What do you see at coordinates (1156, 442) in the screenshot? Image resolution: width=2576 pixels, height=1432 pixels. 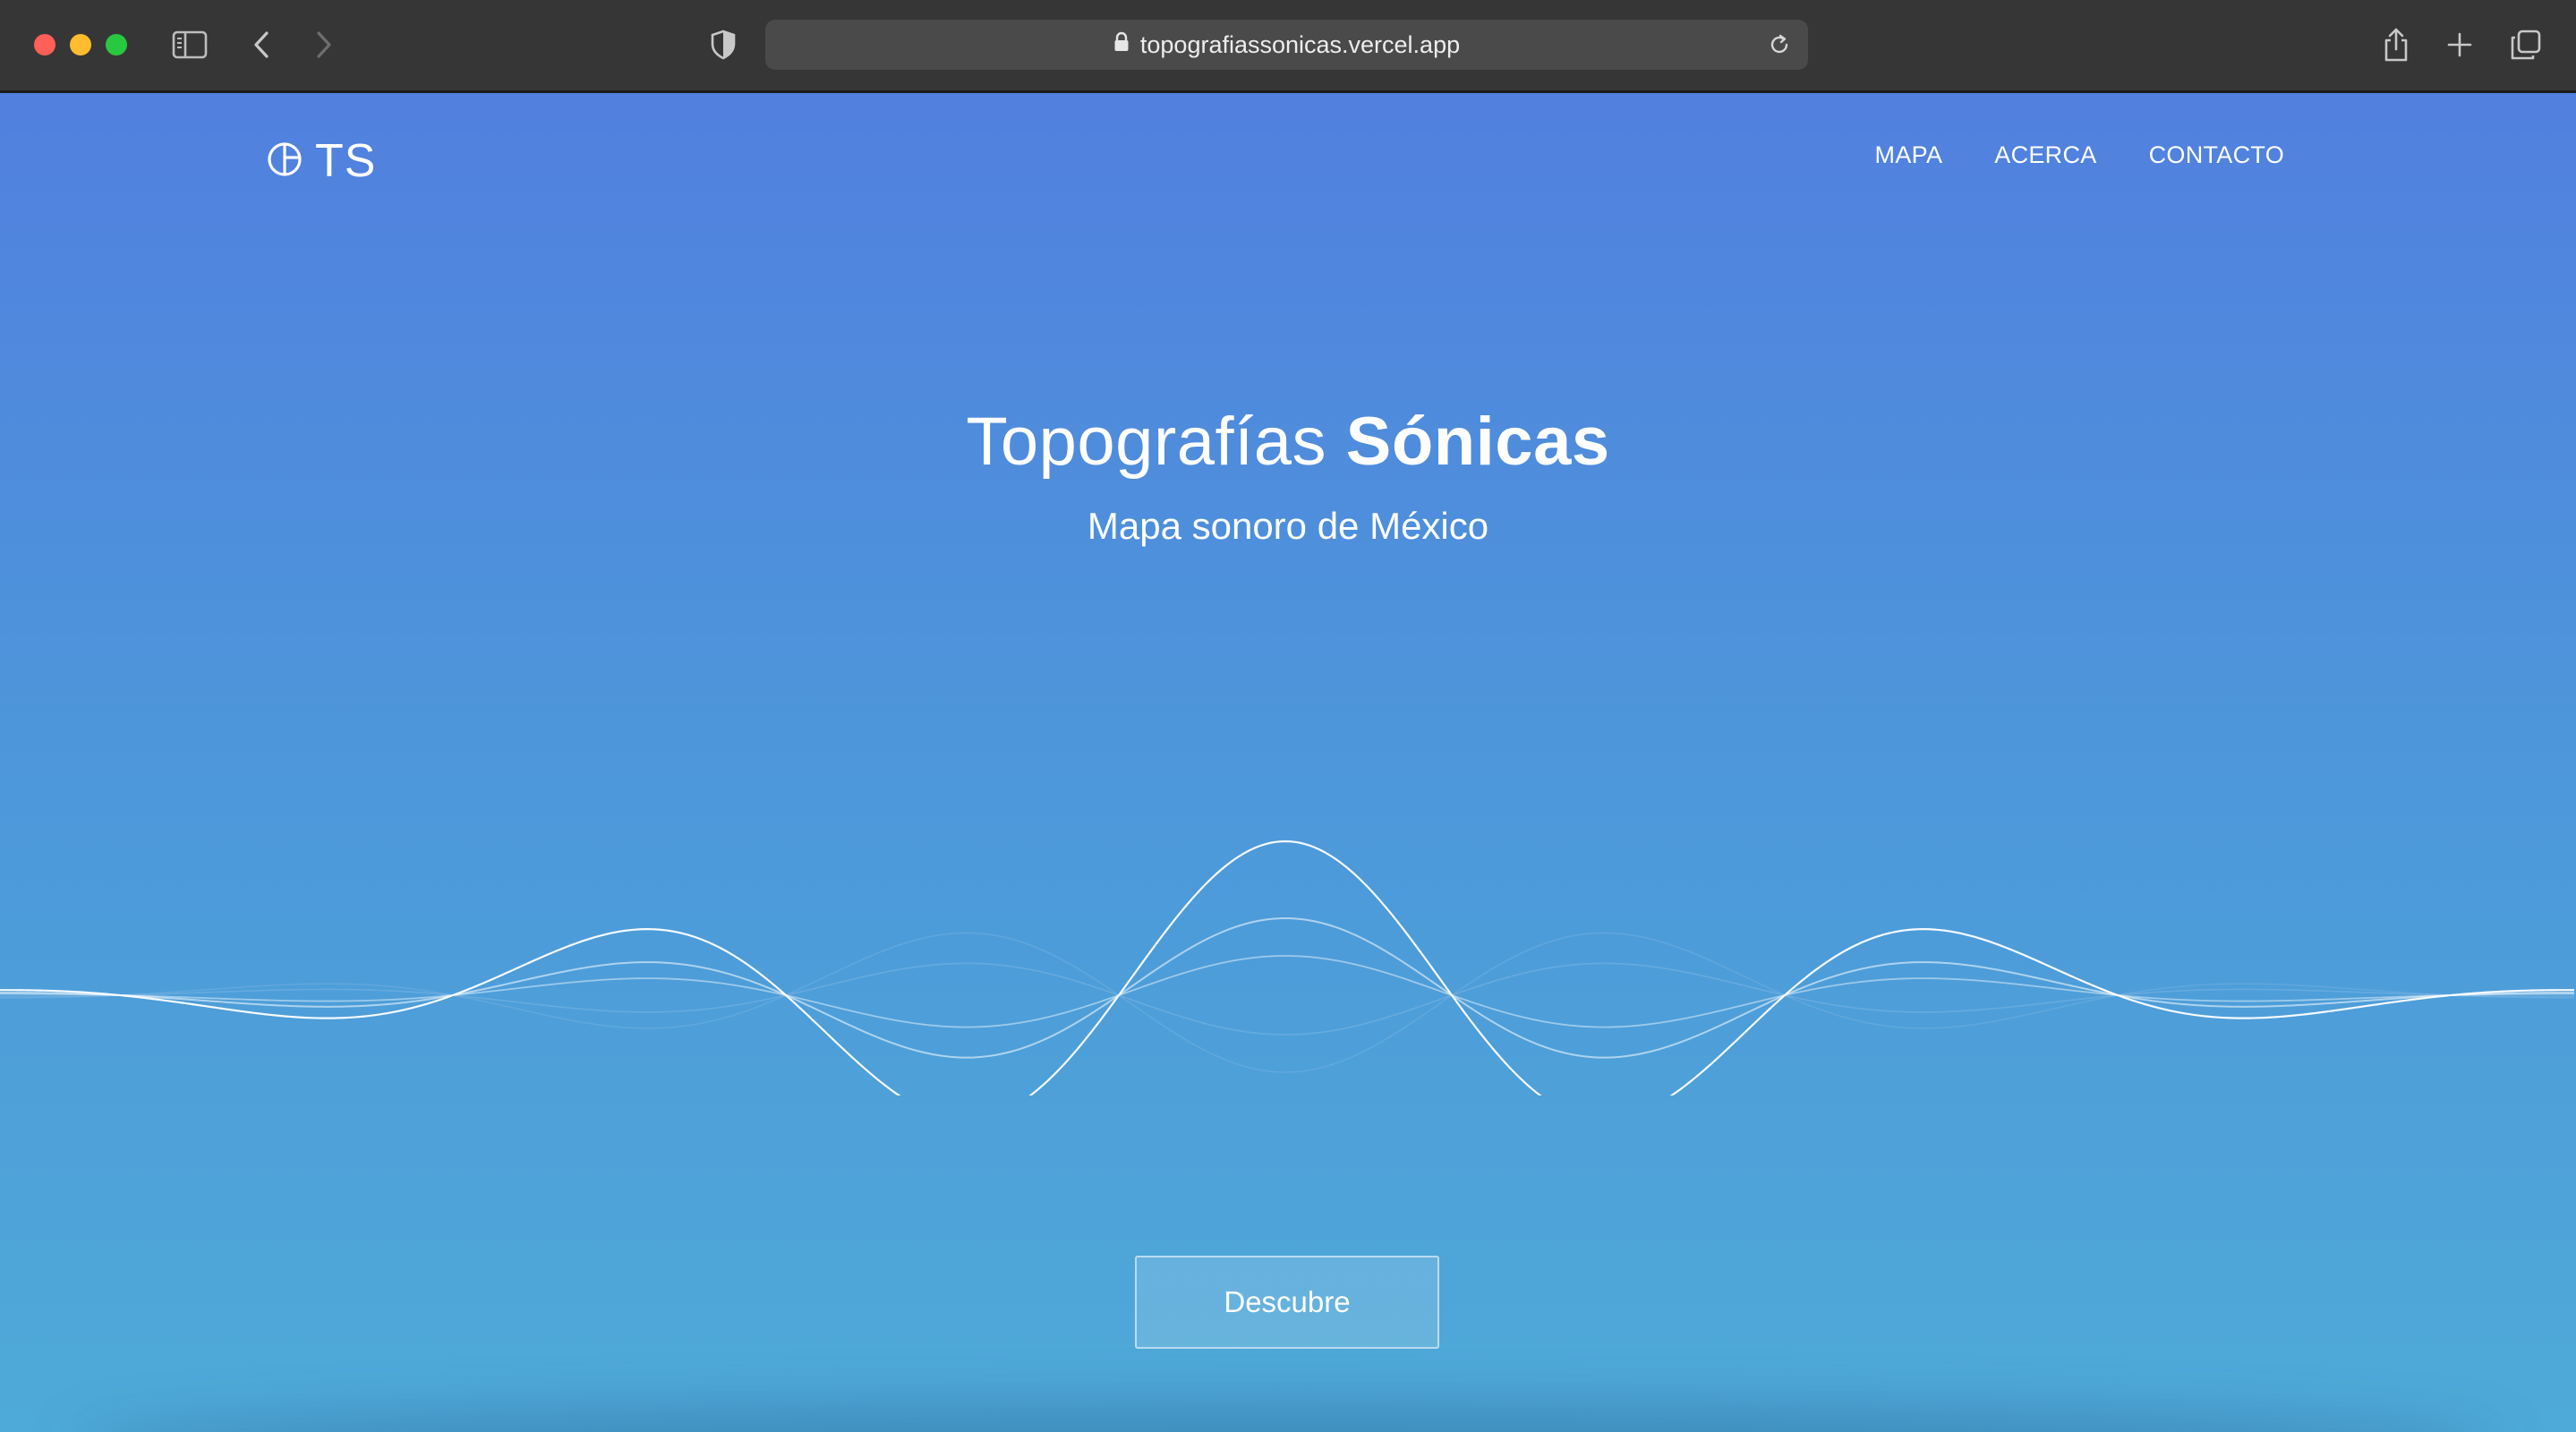 I see `hero-title-regular: Topografías` at bounding box center [1156, 442].